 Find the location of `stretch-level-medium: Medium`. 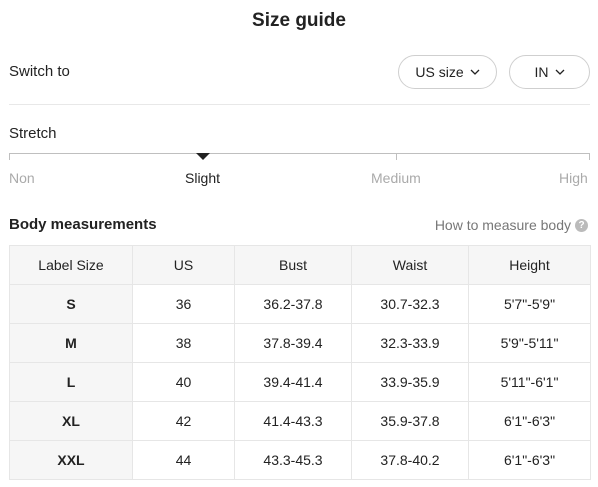

stretch-level-medium: Medium is located at coordinates (396, 178).